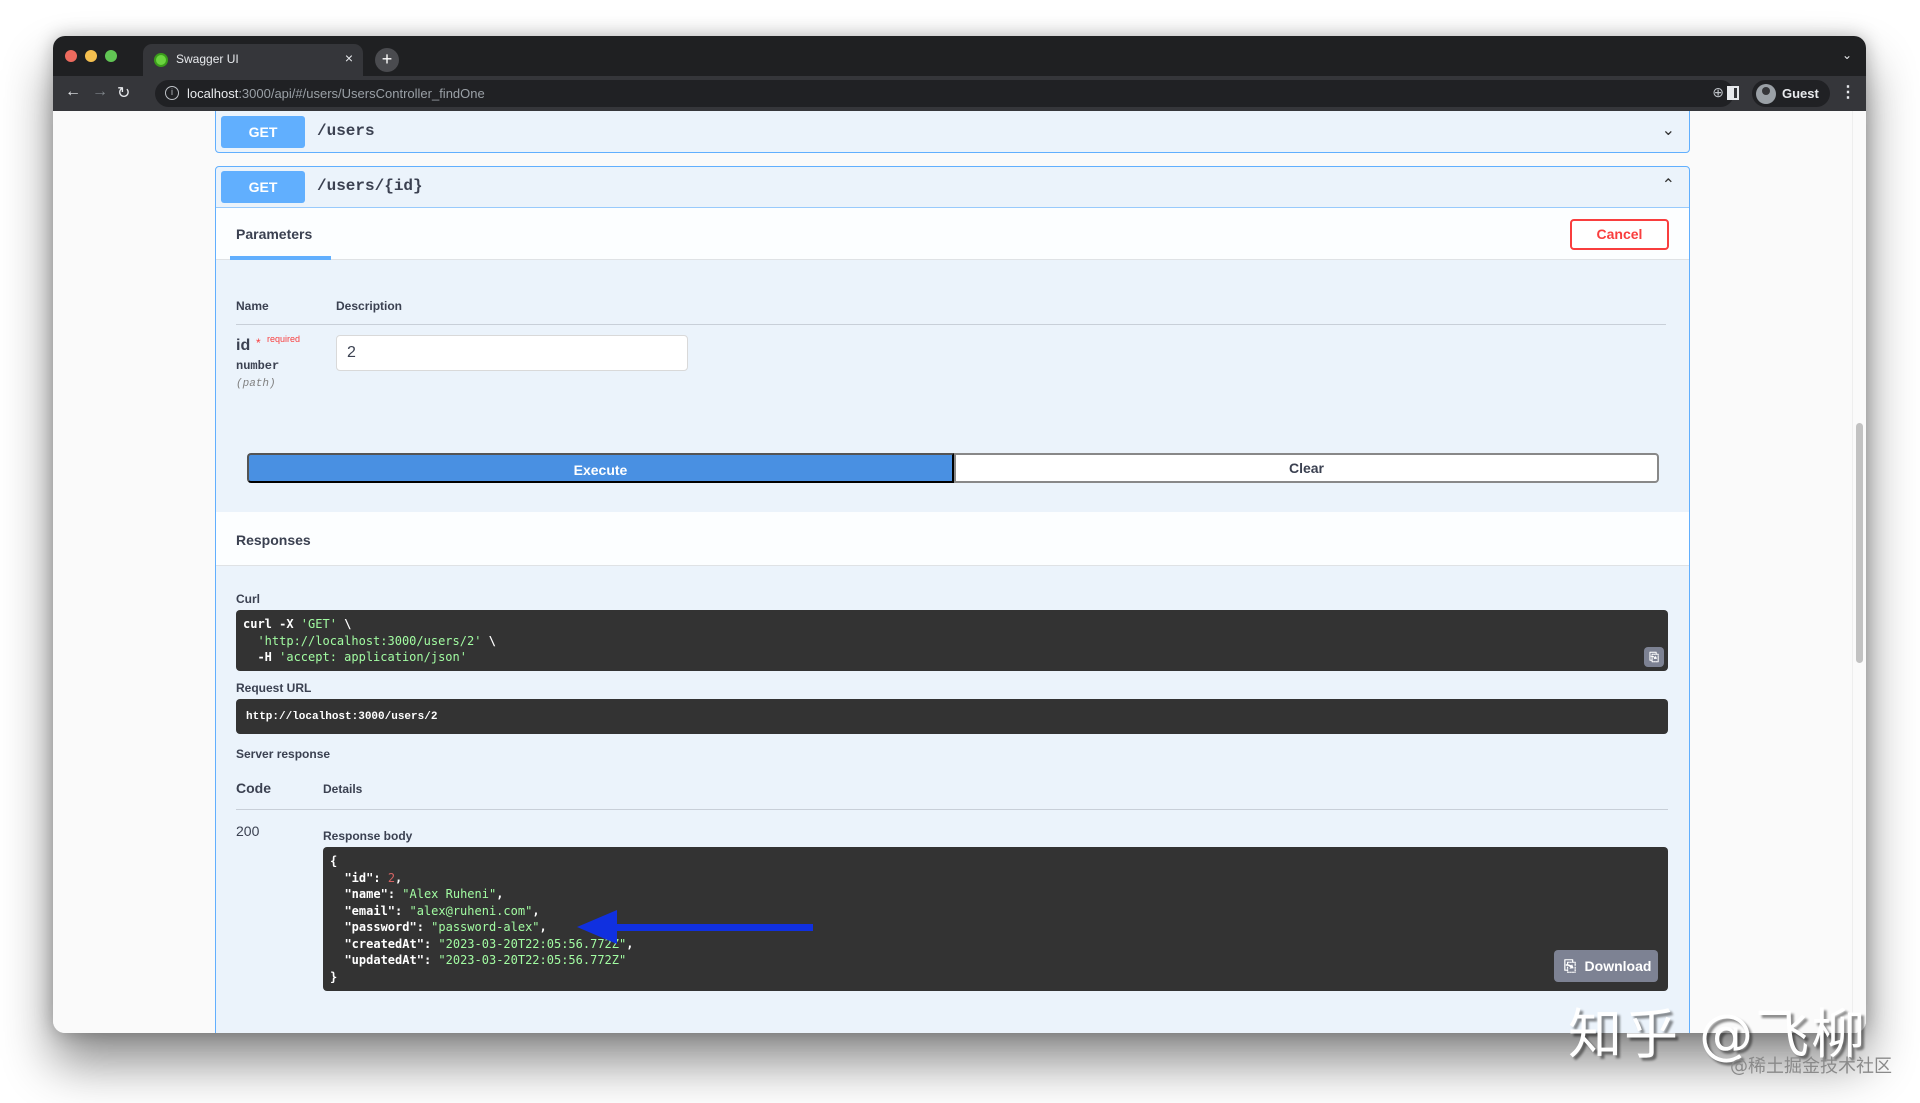 Image resolution: width=1920 pixels, height=1103 pixels. Describe the element at coordinates (1733, 93) in the screenshot. I see `side-panel-icon` at that location.